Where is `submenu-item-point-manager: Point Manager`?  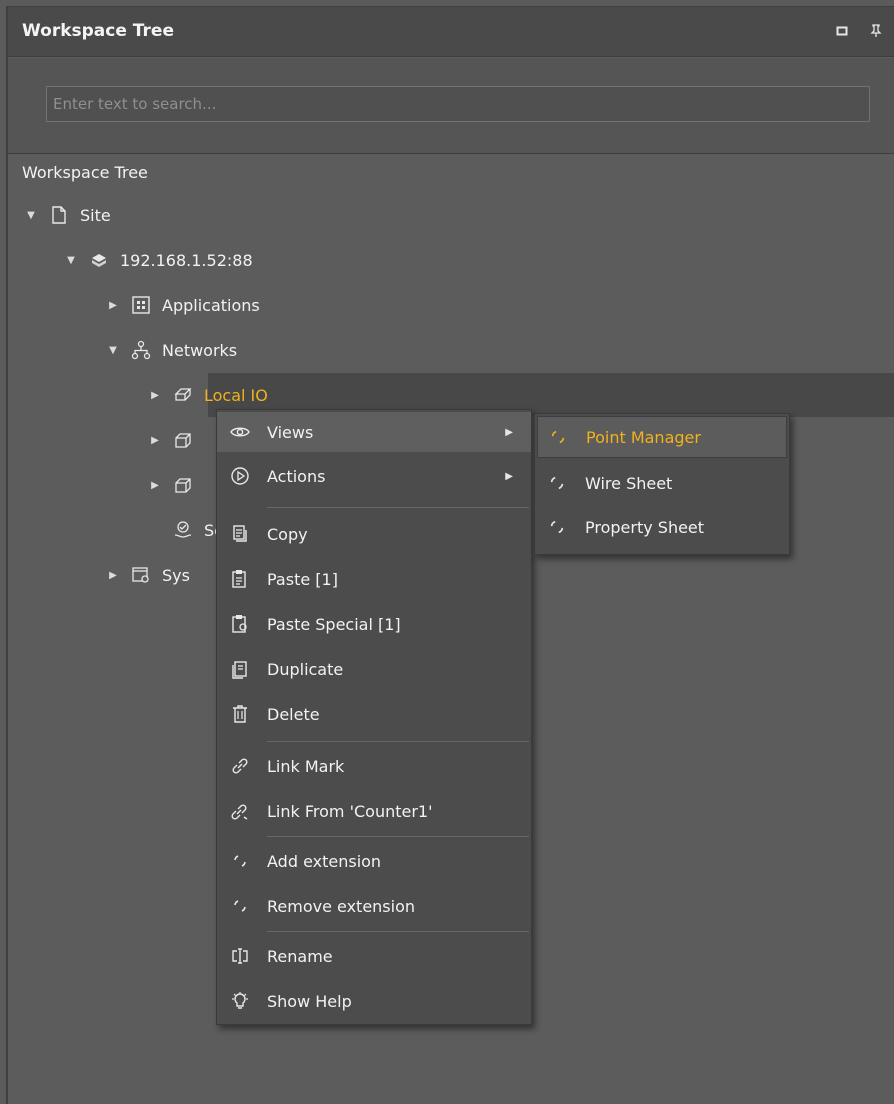
submenu-item-point-manager: Point Manager is located at coordinates (662, 437).